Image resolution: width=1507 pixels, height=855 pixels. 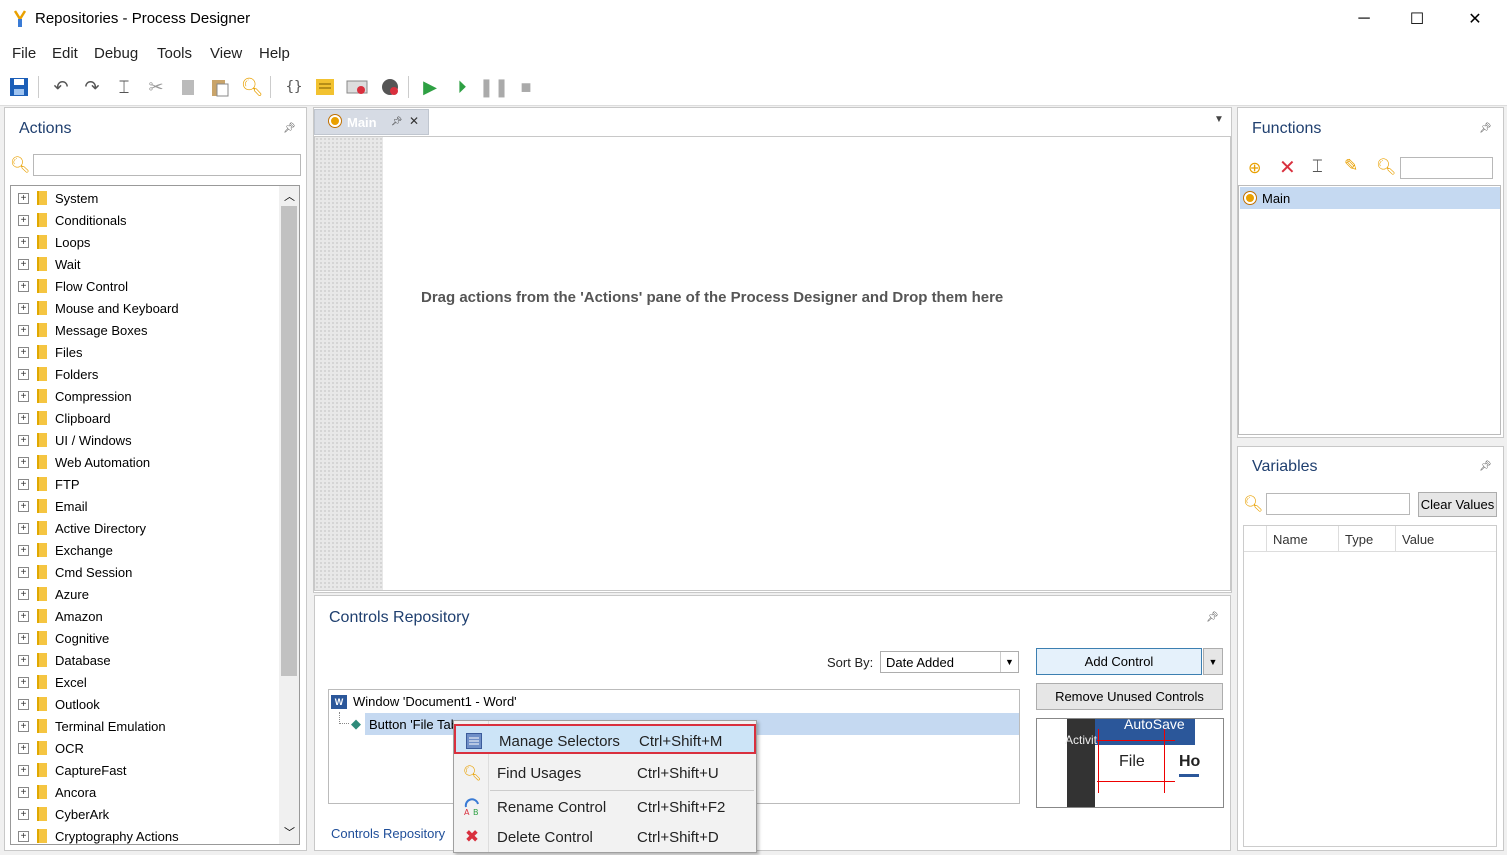 I want to click on column-type: Type, so click(x=1359, y=539).